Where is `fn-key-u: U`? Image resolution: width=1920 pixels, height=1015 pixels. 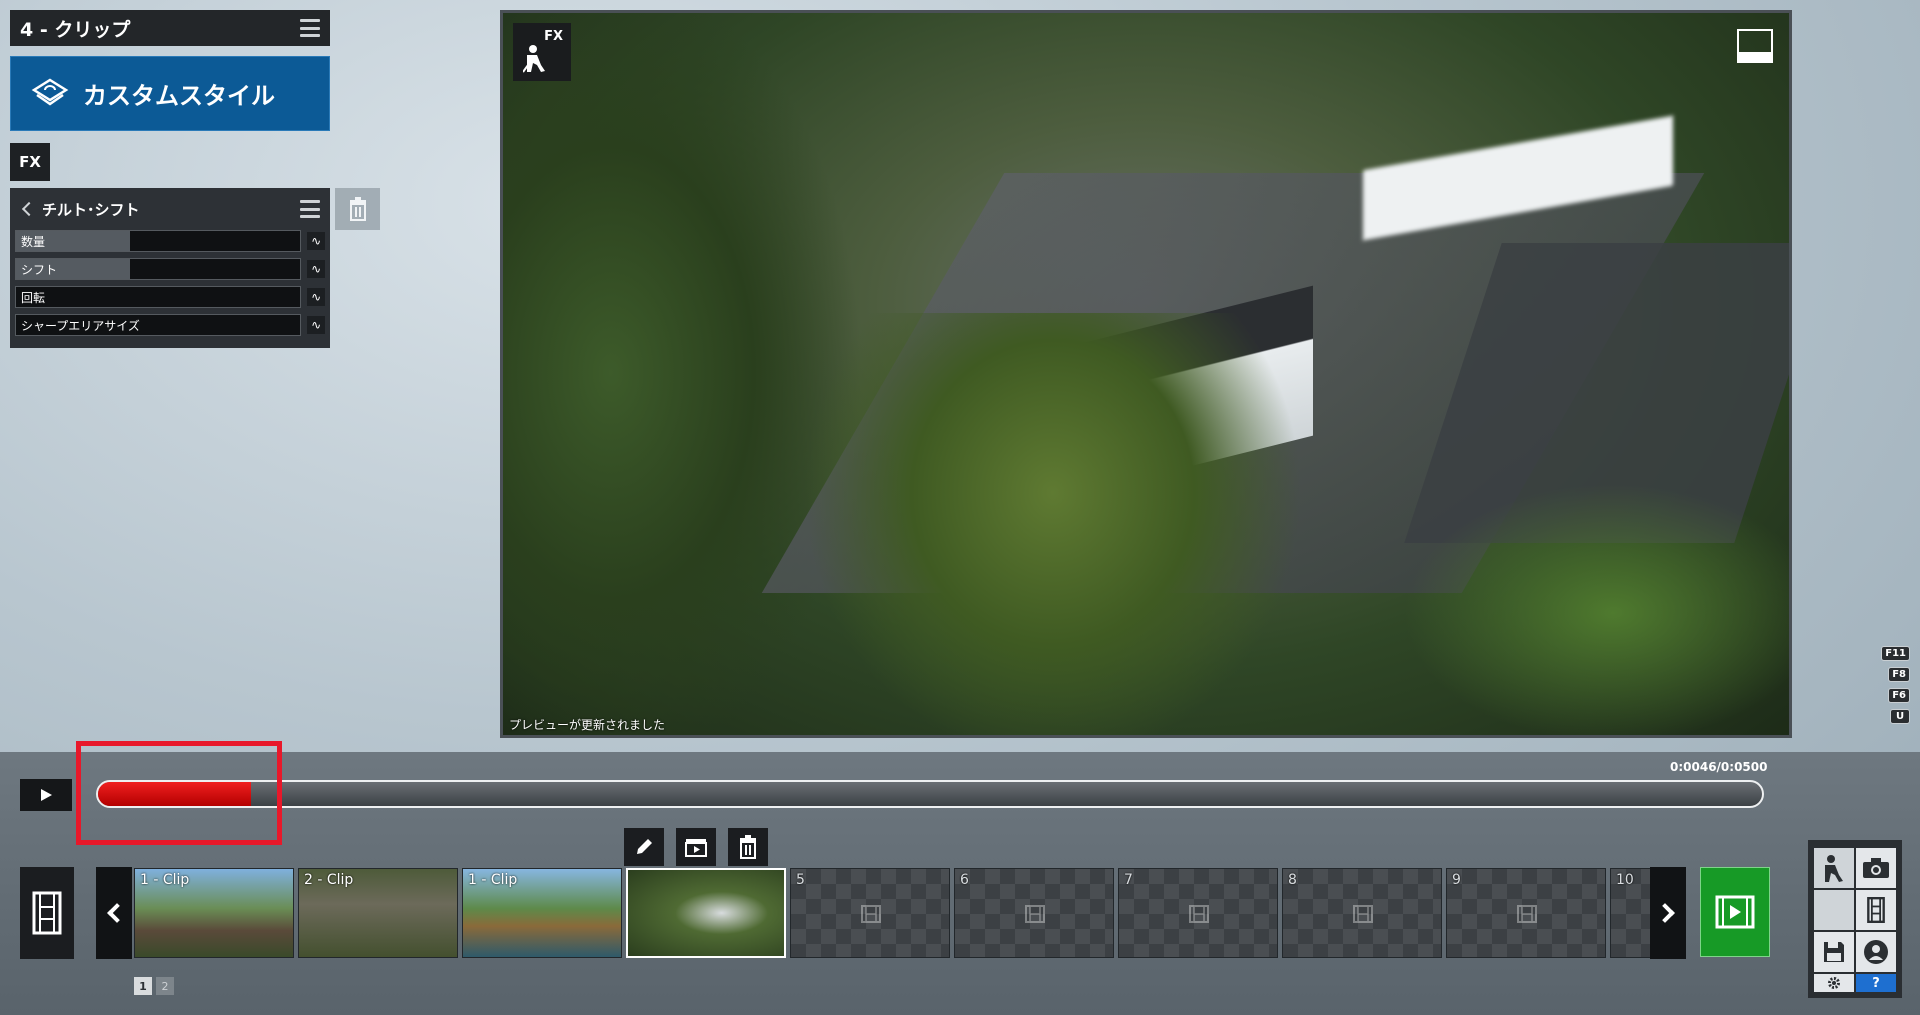
fn-key-u: U is located at coordinates (1900, 716).